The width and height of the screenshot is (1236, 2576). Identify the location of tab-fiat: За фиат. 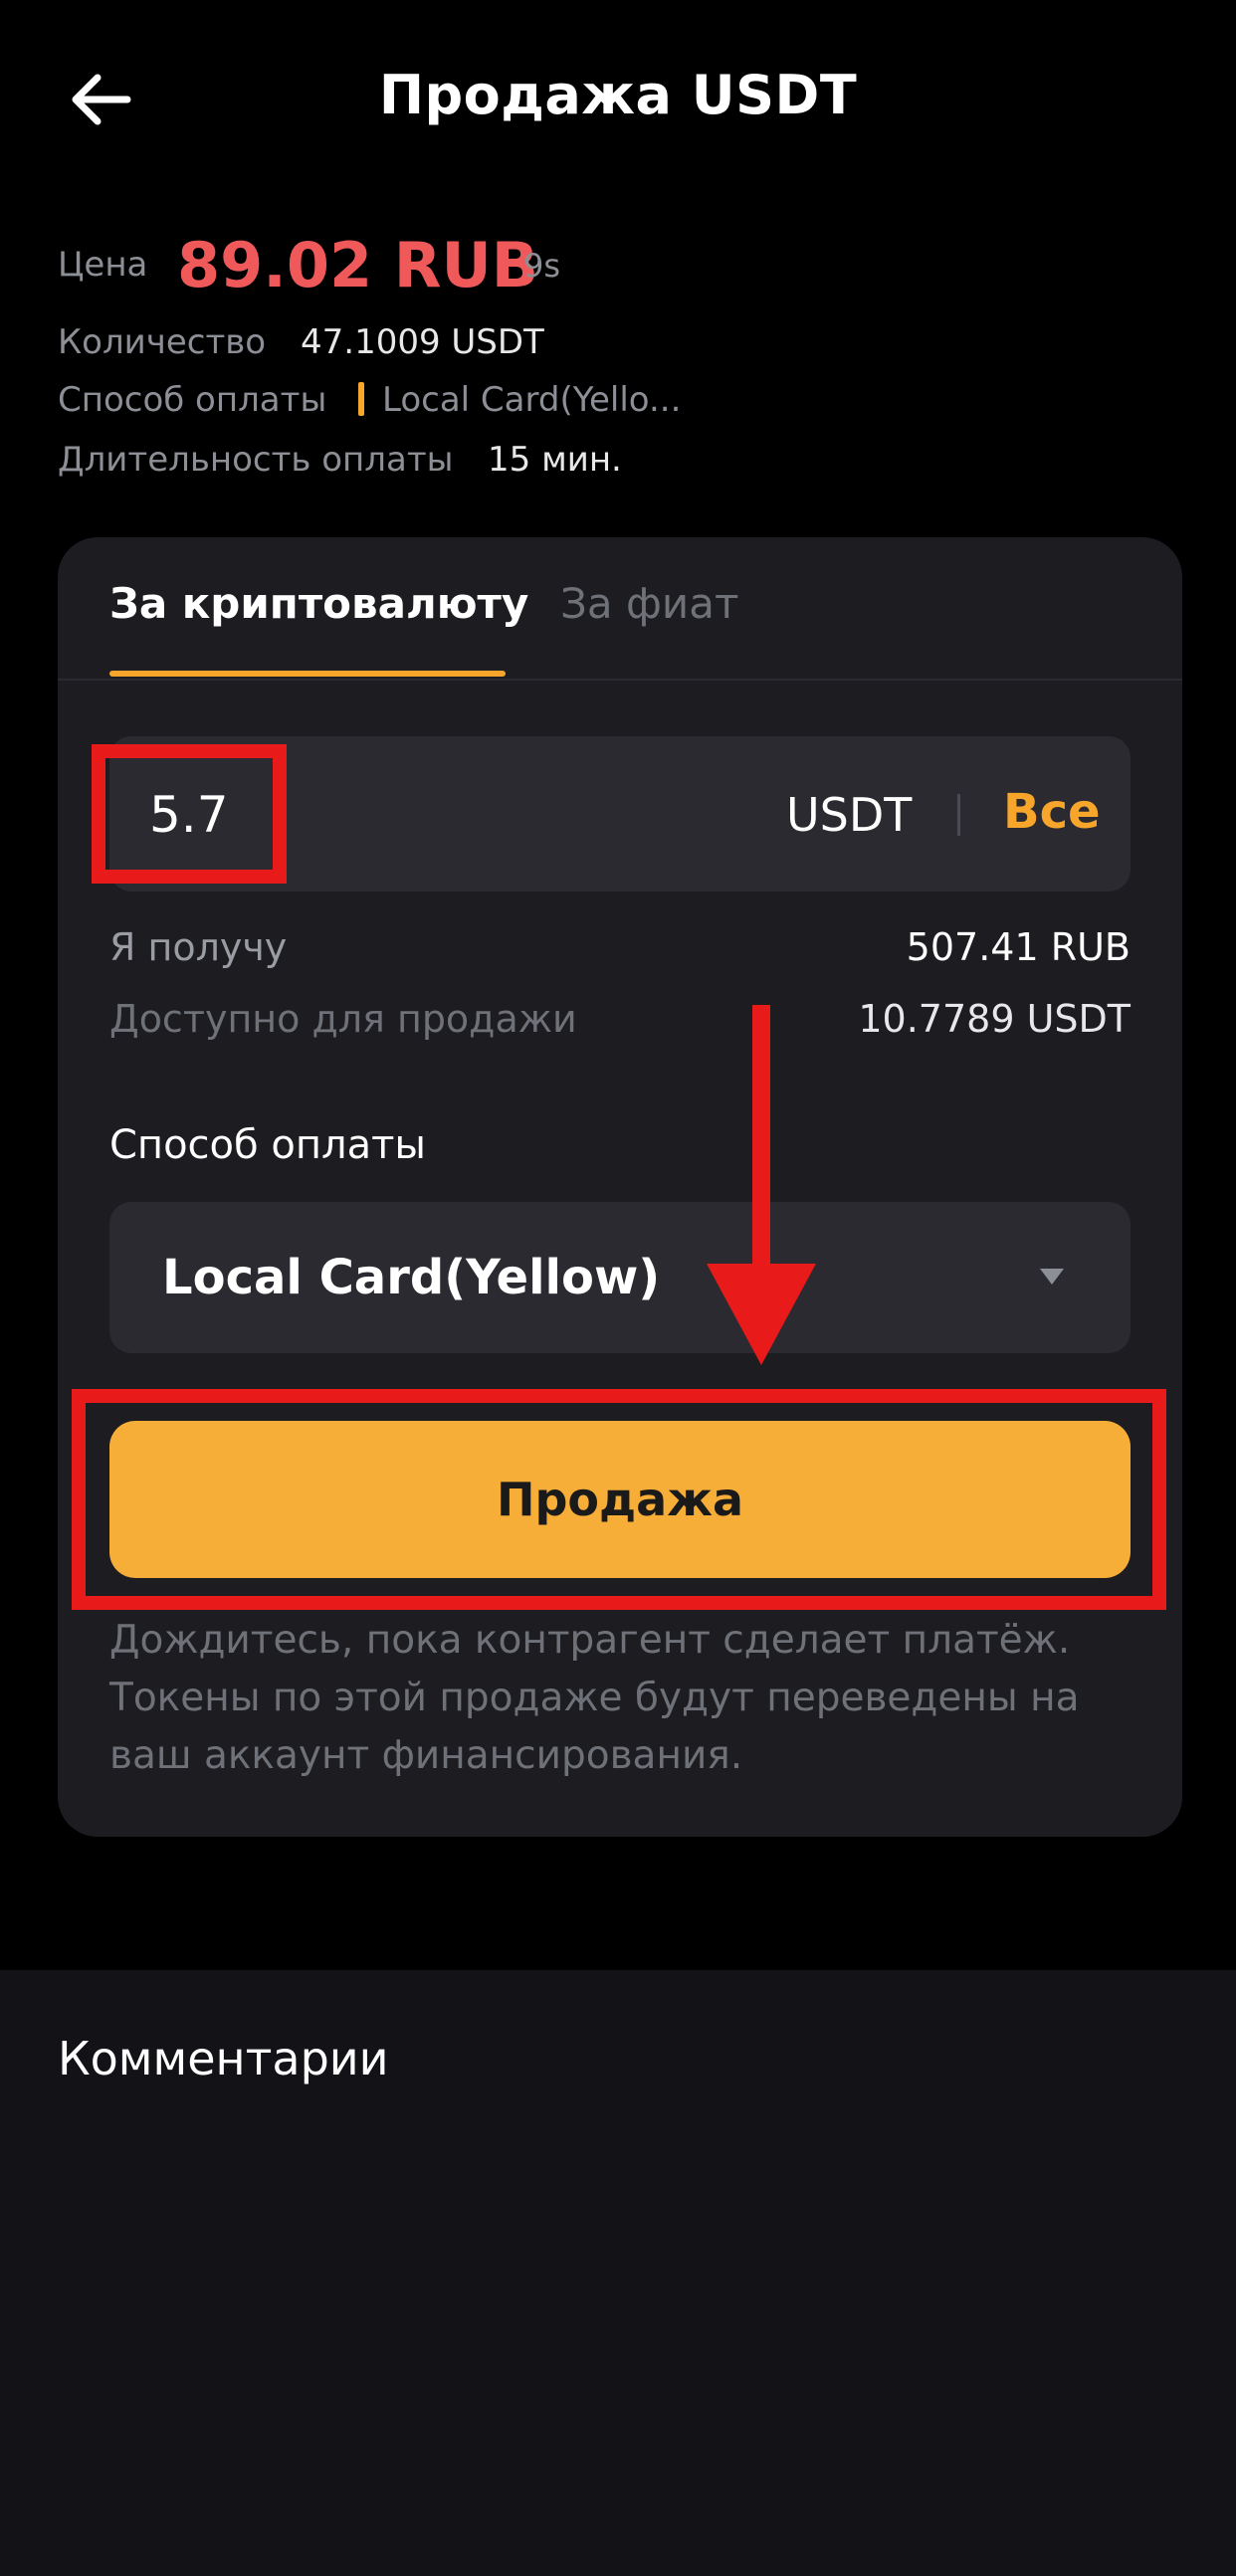
(649, 603).